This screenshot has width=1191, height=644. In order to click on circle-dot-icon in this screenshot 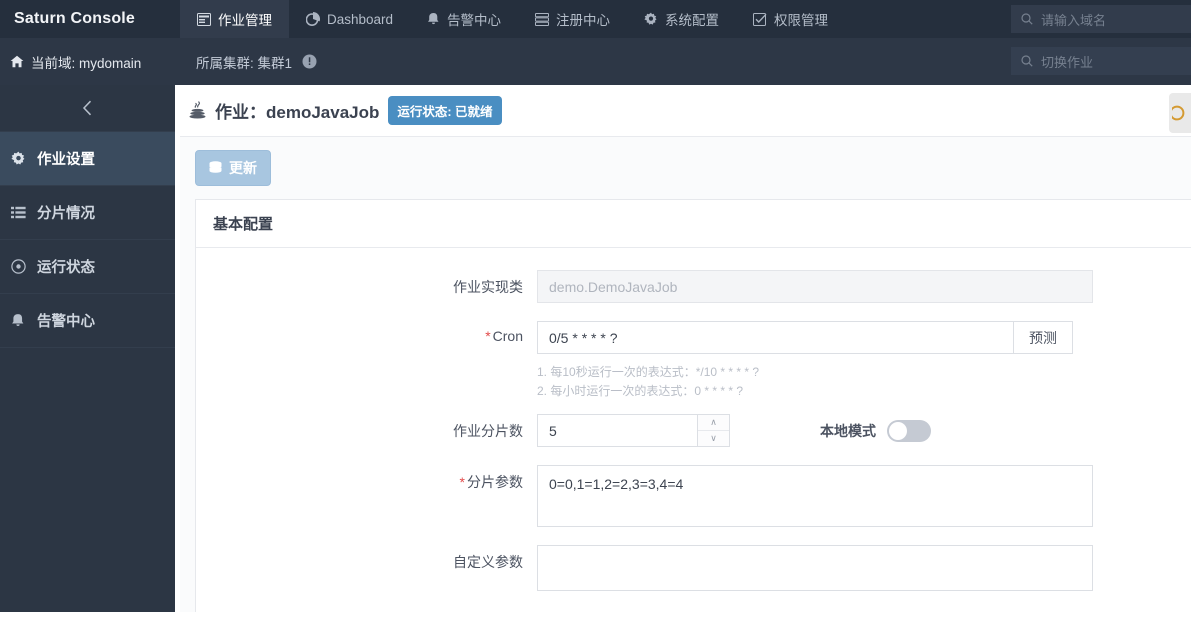, I will do `click(18, 266)`.